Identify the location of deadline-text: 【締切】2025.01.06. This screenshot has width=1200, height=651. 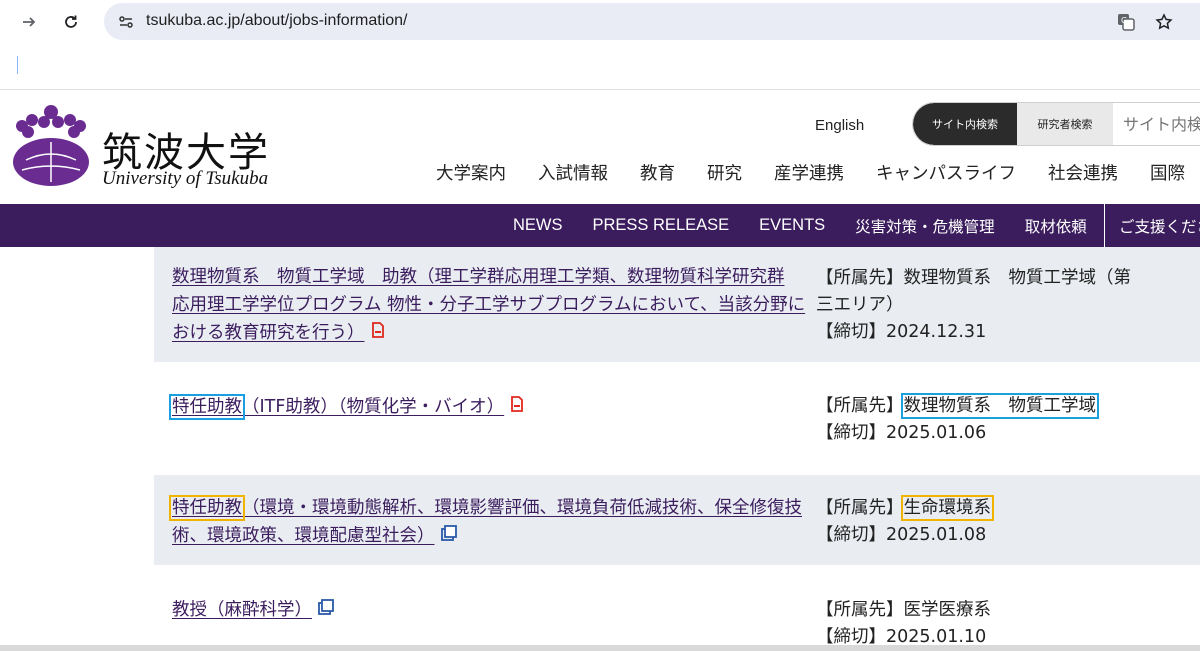
(901, 433).